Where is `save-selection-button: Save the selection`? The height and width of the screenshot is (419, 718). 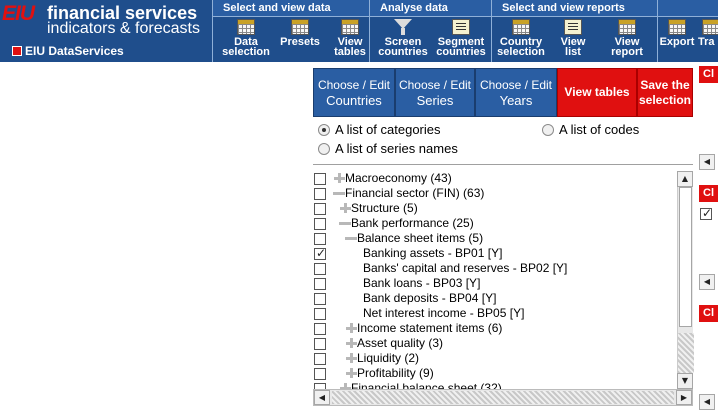
save-selection-button: Save the selection is located at coordinates (665, 92).